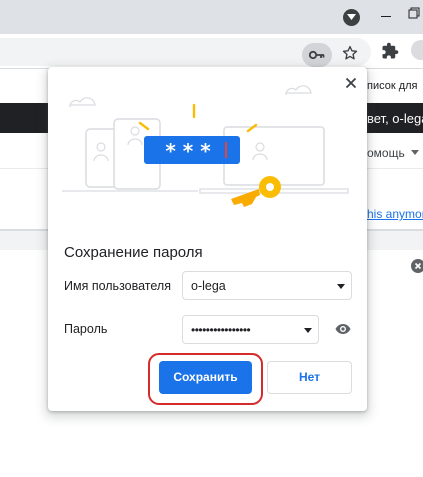  I want to click on dialog-title: Сохранение пароля, so click(133, 252).